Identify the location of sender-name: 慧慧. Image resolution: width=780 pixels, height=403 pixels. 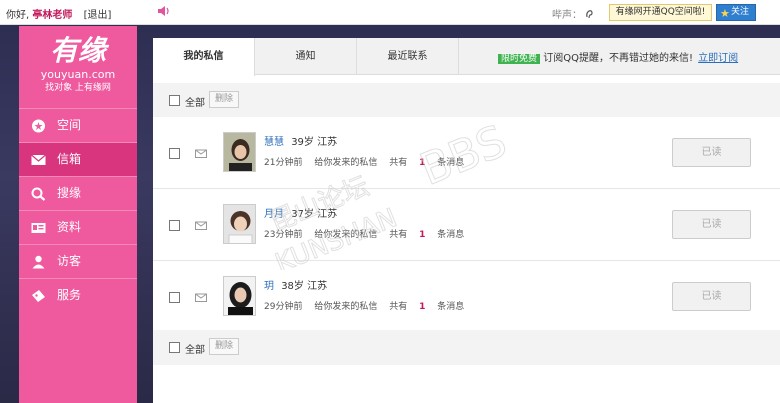
(274, 142).